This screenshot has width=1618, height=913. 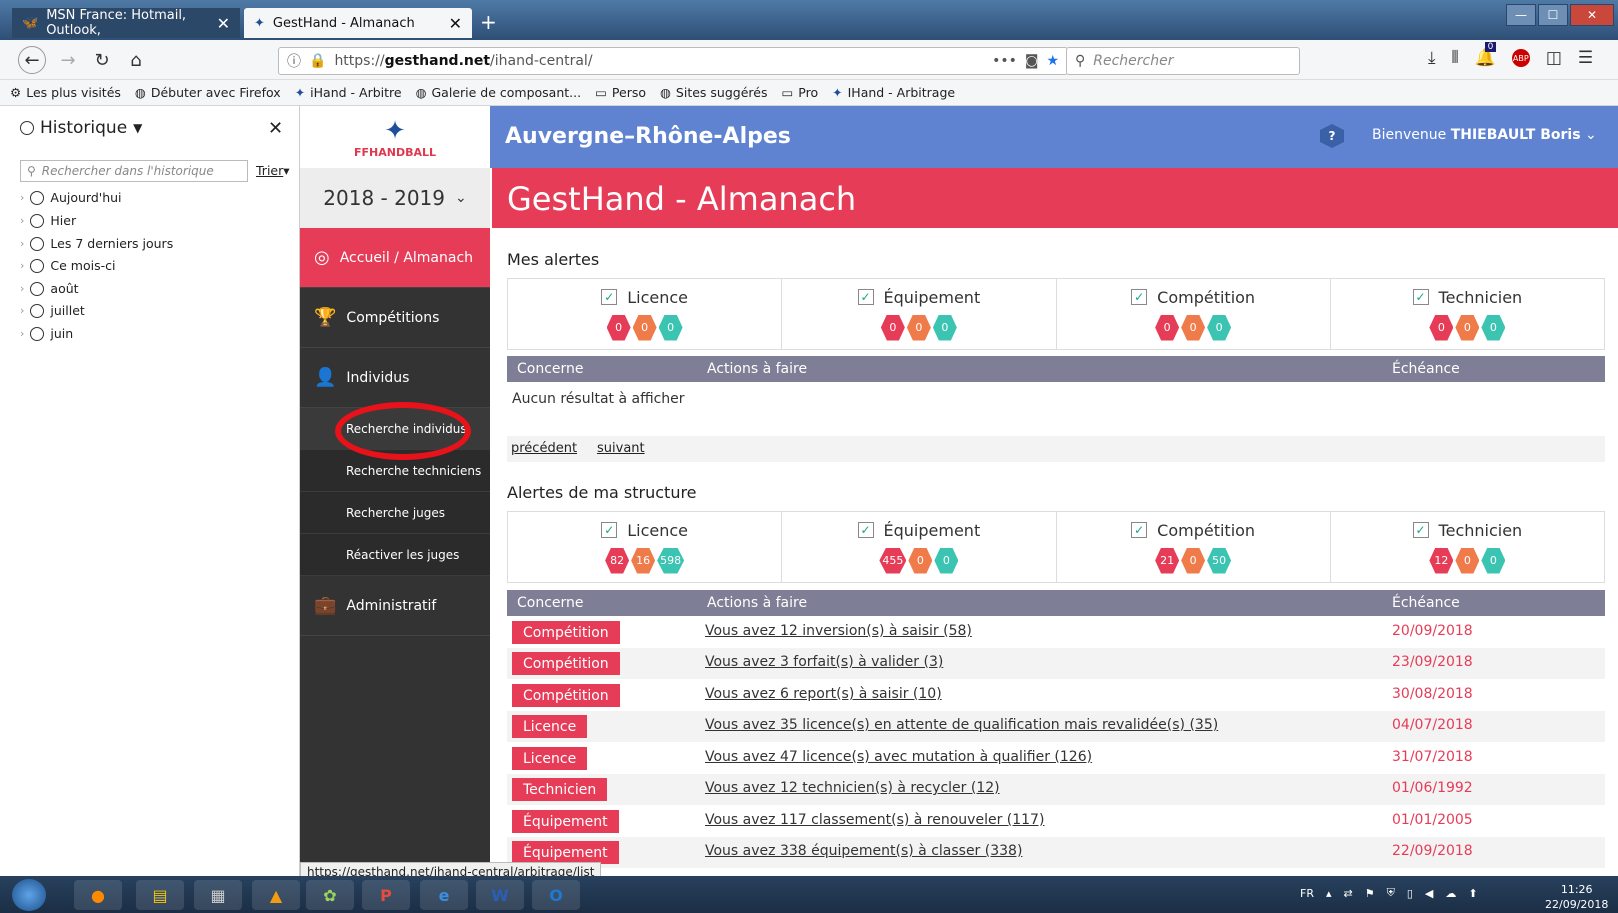 What do you see at coordinates (16, 92) in the screenshot?
I see `gear-icon: ⚙` at bounding box center [16, 92].